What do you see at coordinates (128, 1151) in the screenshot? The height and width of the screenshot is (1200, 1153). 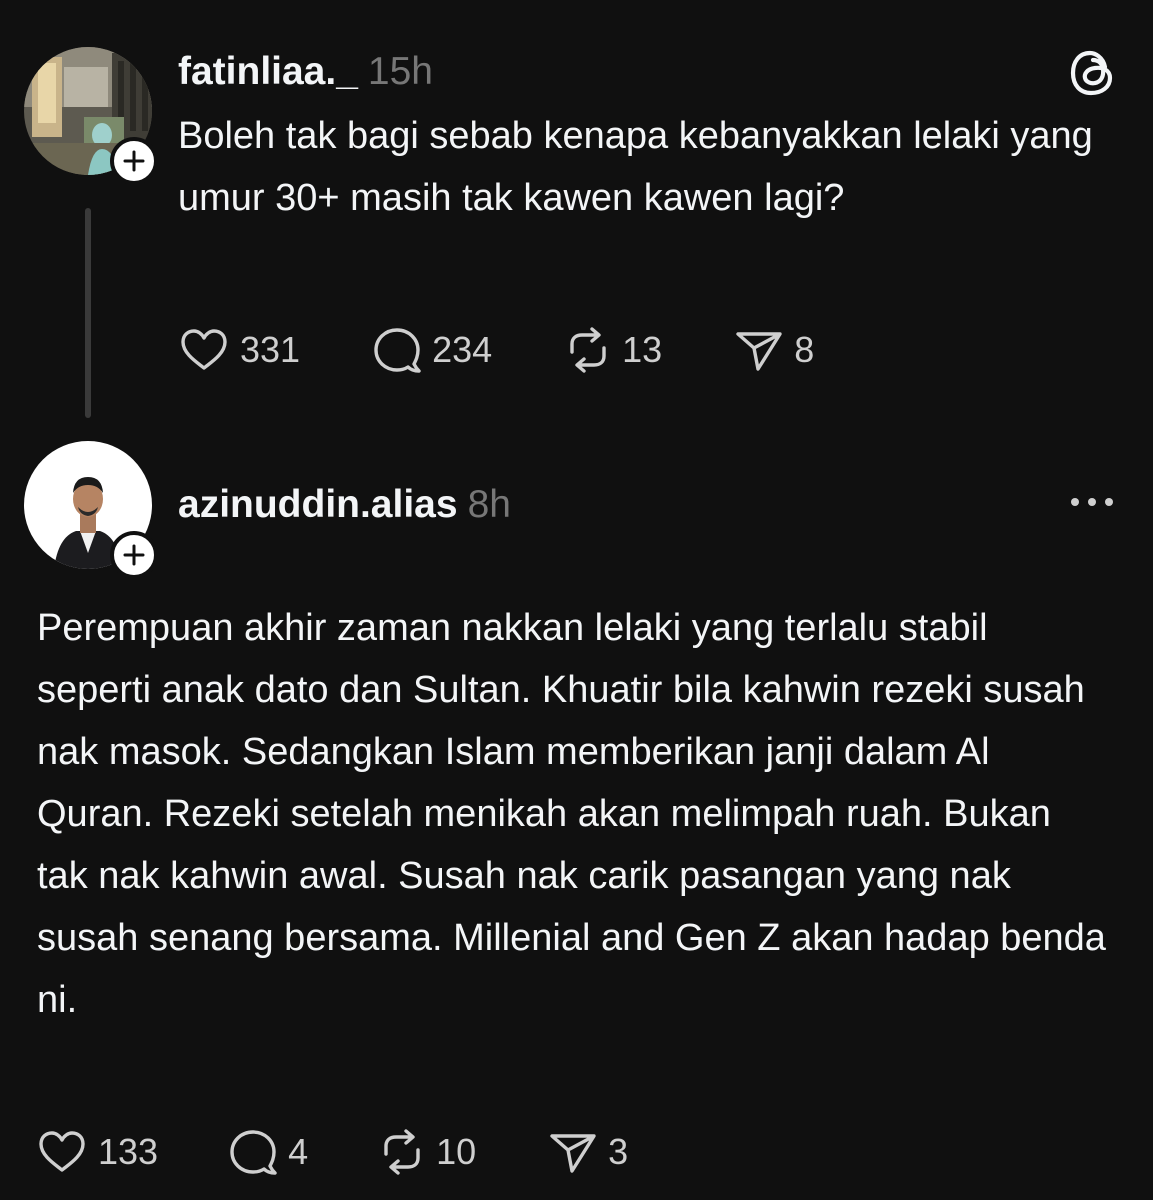 I see `like-count: 133` at bounding box center [128, 1151].